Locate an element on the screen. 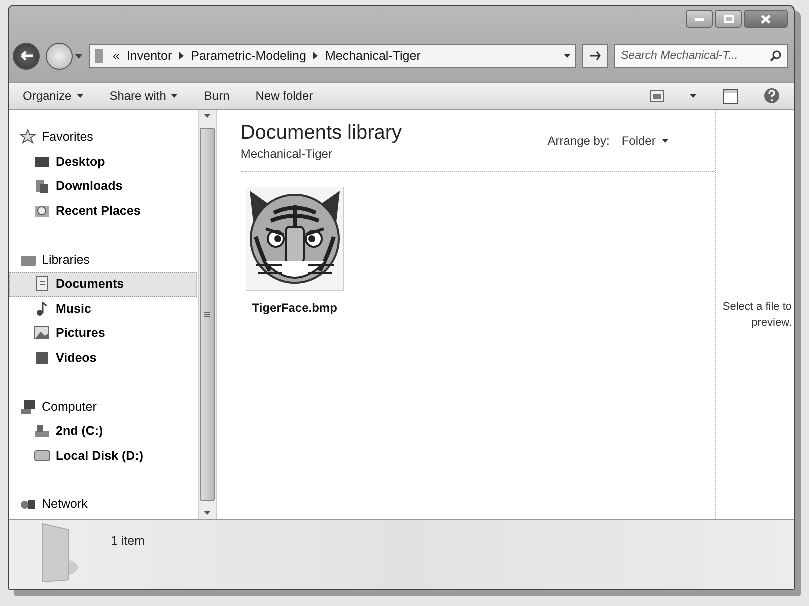  search-icon is located at coordinates (776, 56).